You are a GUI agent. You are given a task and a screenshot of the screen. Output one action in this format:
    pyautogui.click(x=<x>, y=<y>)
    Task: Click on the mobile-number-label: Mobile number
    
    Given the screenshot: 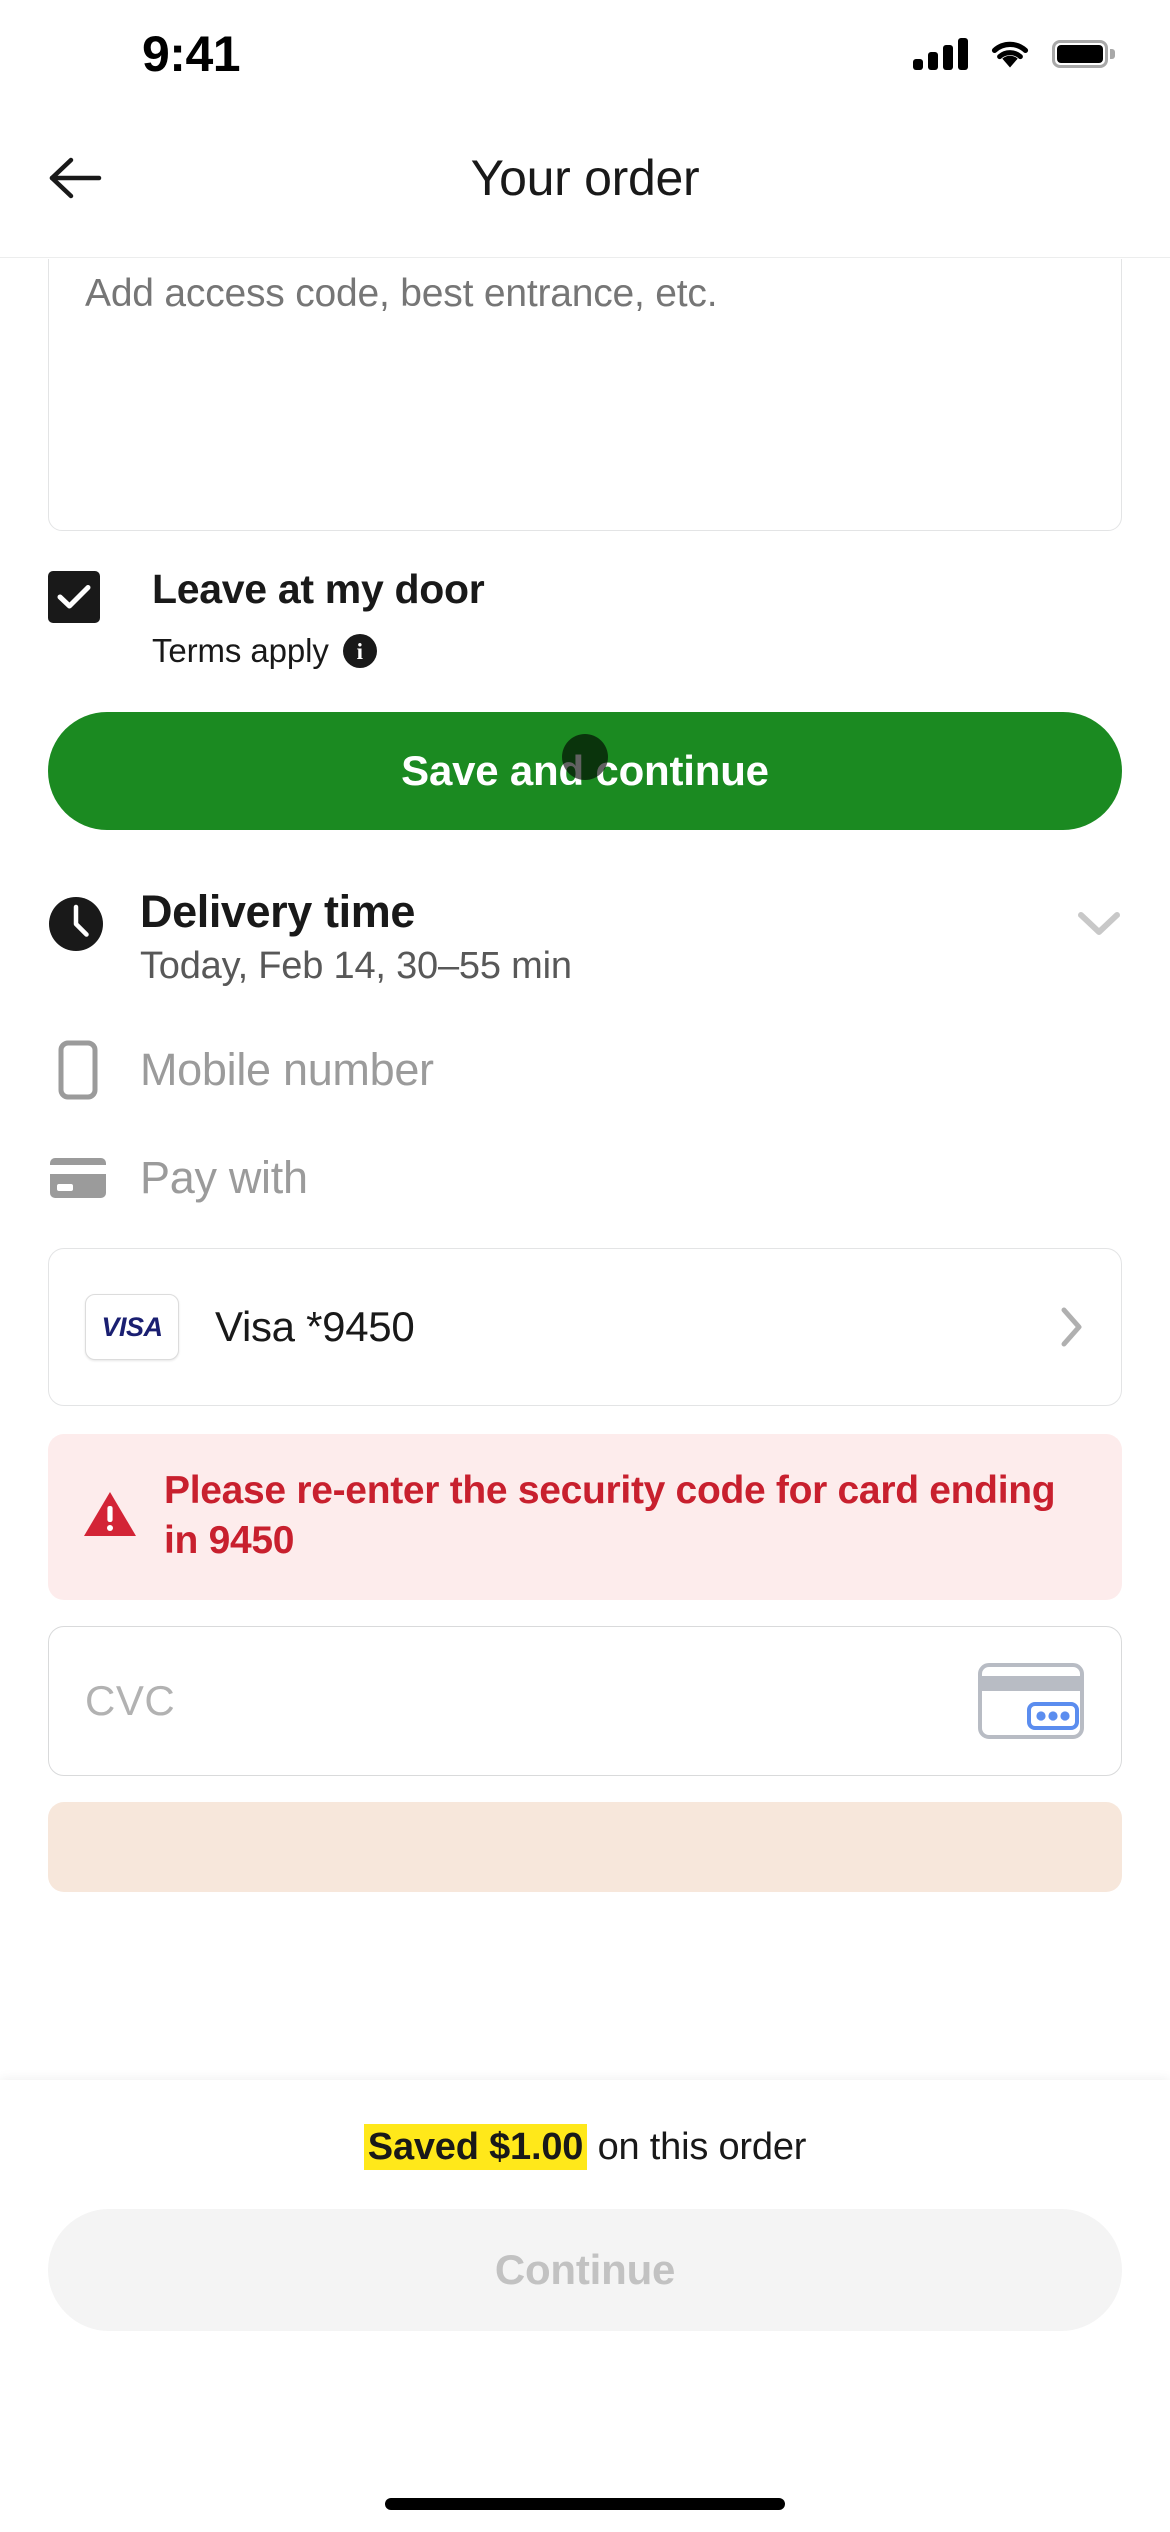 What is the action you would take?
    pyautogui.click(x=287, y=1070)
    